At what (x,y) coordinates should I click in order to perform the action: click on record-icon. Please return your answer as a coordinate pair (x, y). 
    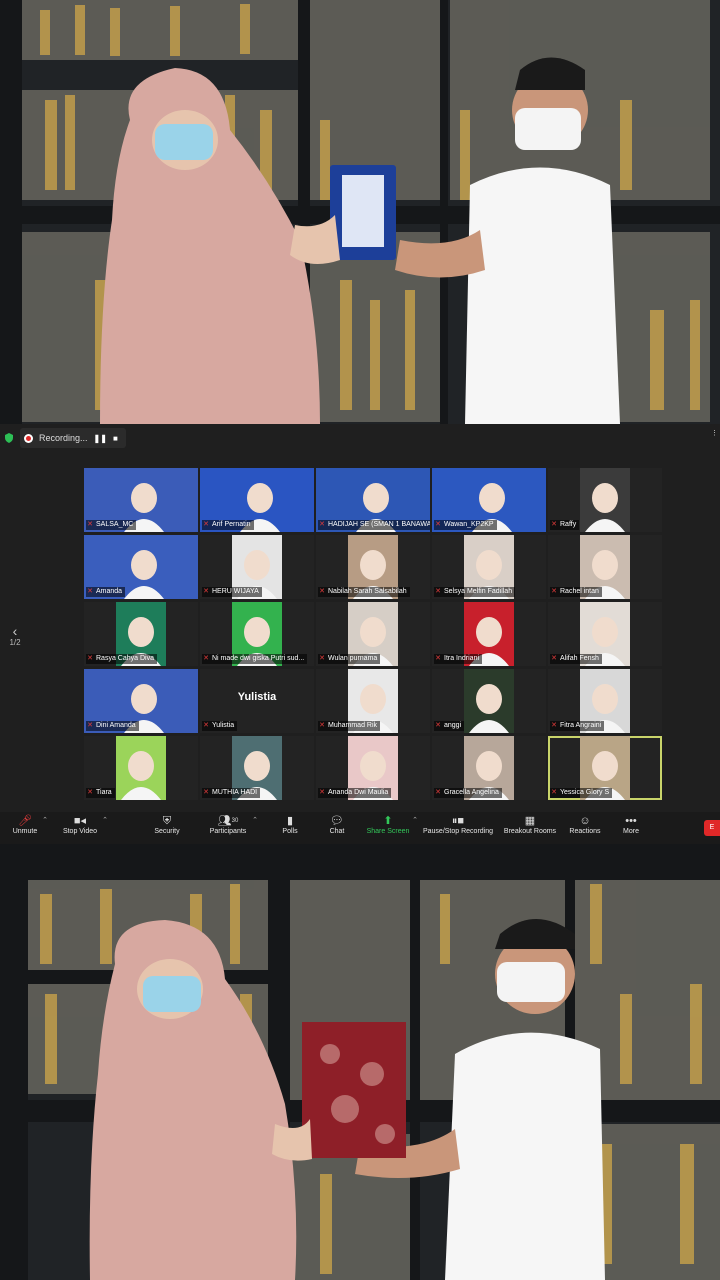
    Looking at the image, I should click on (28, 438).